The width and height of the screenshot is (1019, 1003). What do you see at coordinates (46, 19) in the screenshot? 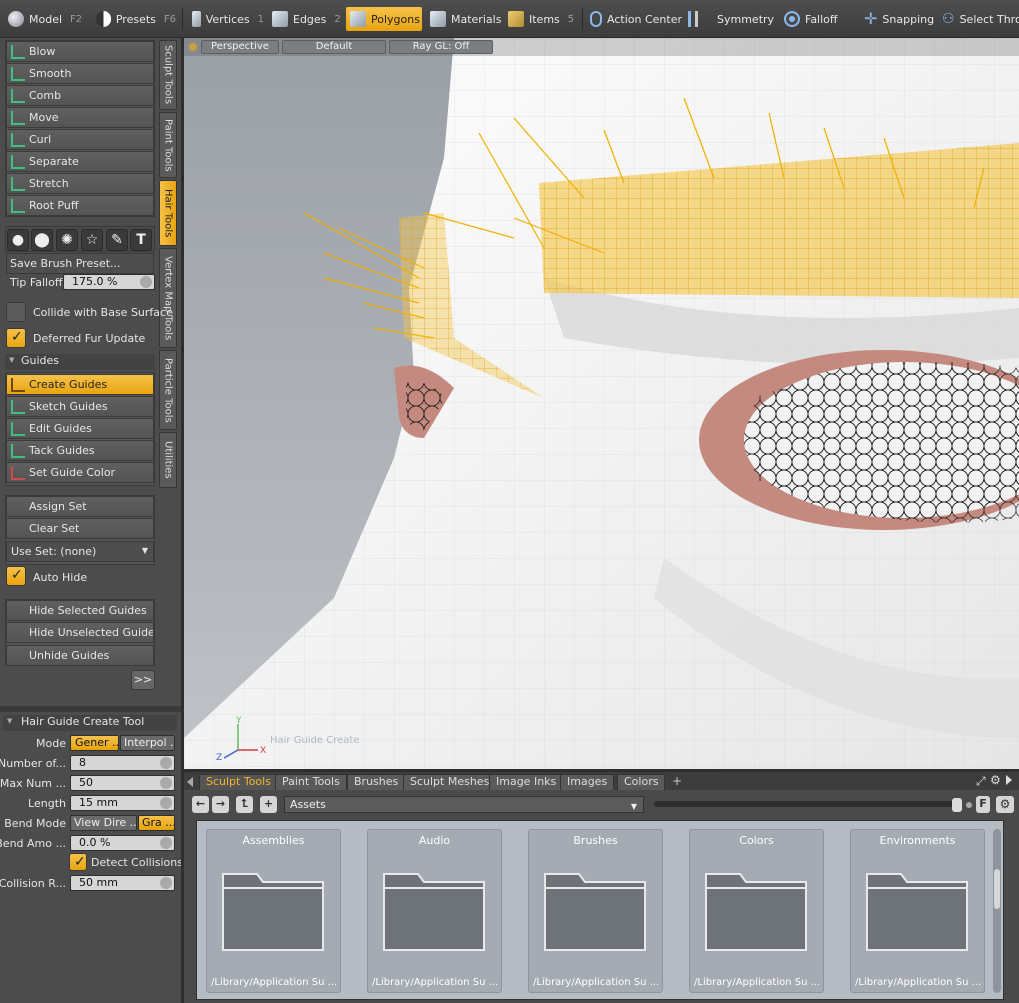
I see `model-button: Model F2` at bounding box center [46, 19].